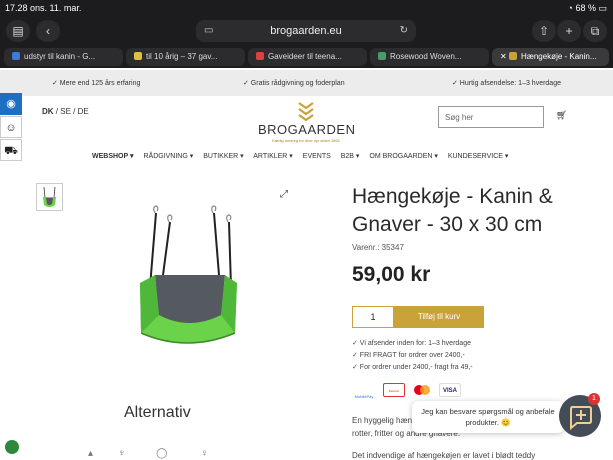 This screenshot has width=613, height=460. What do you see at coordinates (157, 412) in the screenshot?
I see `alternatives-heading: Alternativ` at bounding box center [157, 412].